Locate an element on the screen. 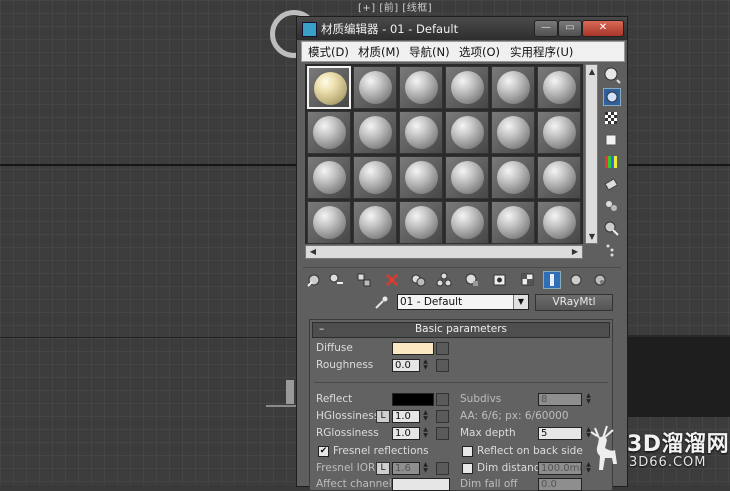 The image size is (730, 491). maximize-button: ▭ is located at coordinates (570, 28).